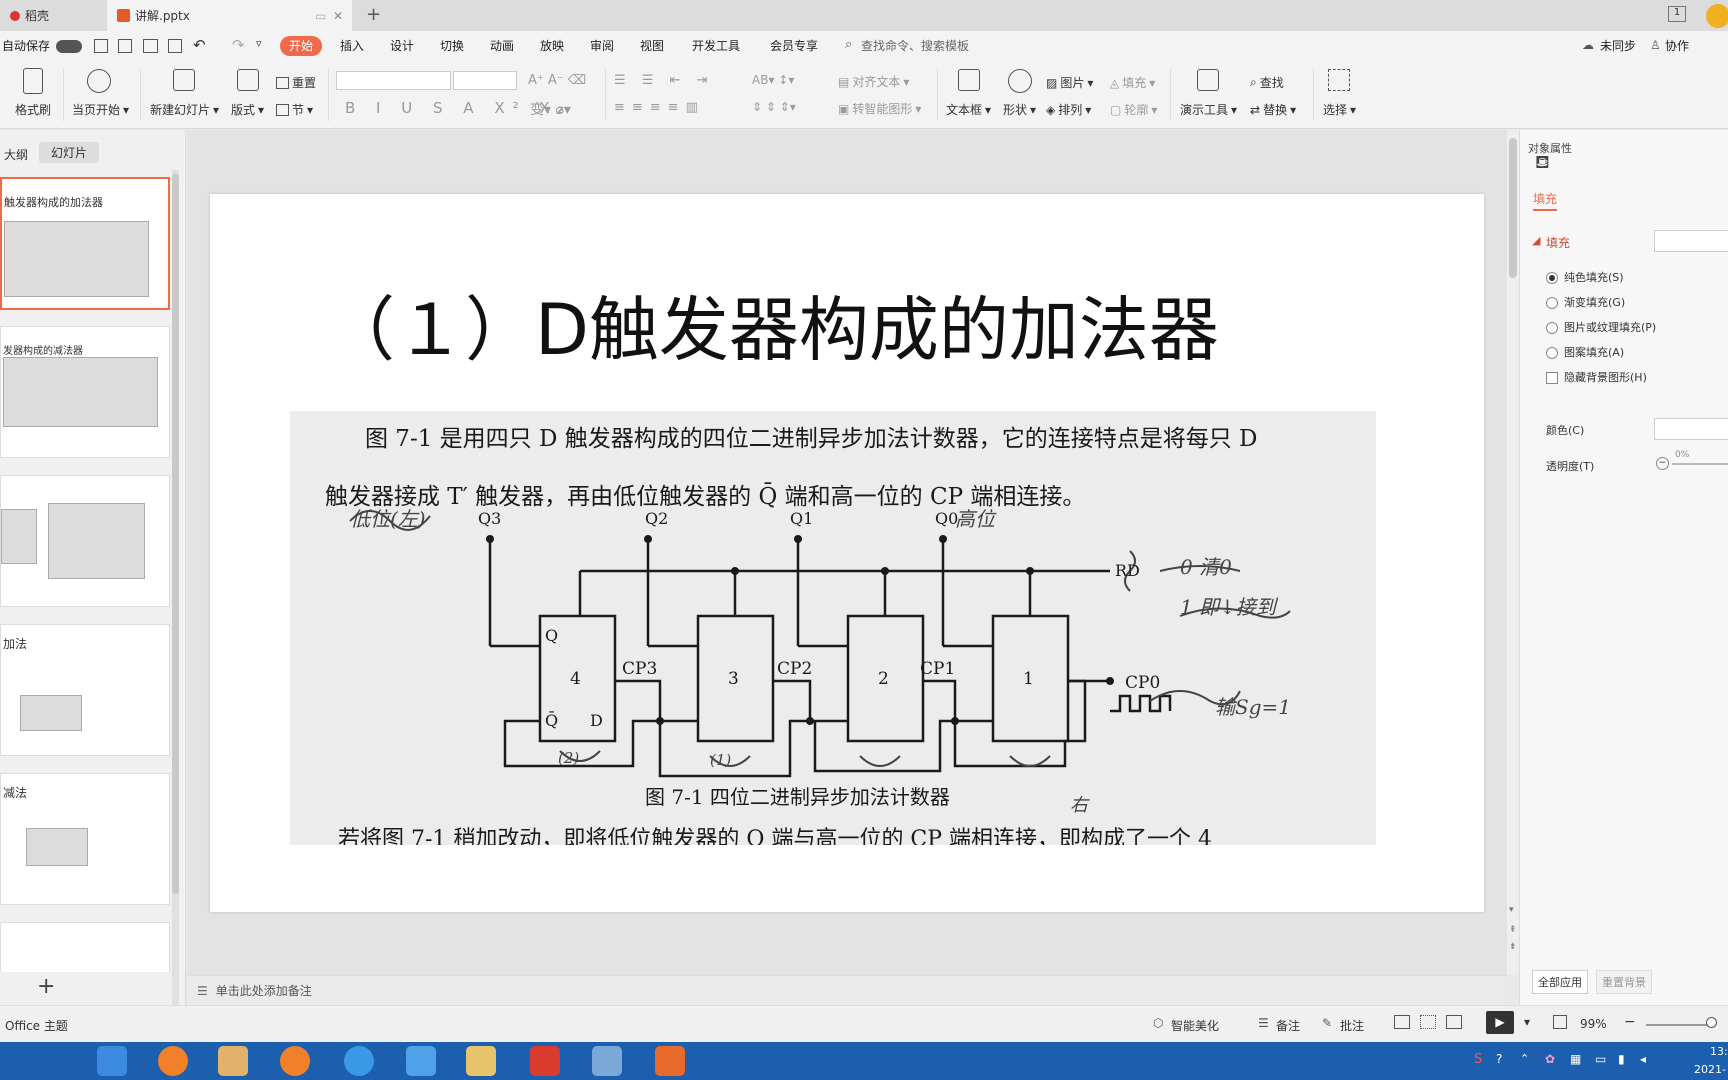 The height and width of the screenshot is (1080, 1728). Describe the element at coordinates (1352, 1025) in the screenshot. I see `comment-button: 批注` at that location.